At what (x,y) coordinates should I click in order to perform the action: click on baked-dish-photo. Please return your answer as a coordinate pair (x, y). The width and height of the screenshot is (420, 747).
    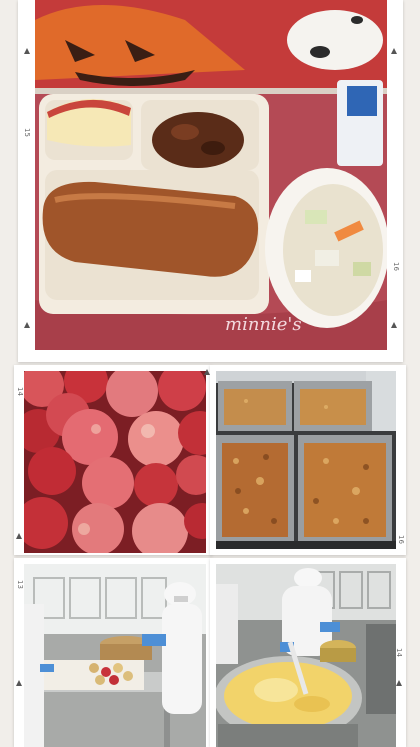
    Looking at the image, I should click on (306, 460).